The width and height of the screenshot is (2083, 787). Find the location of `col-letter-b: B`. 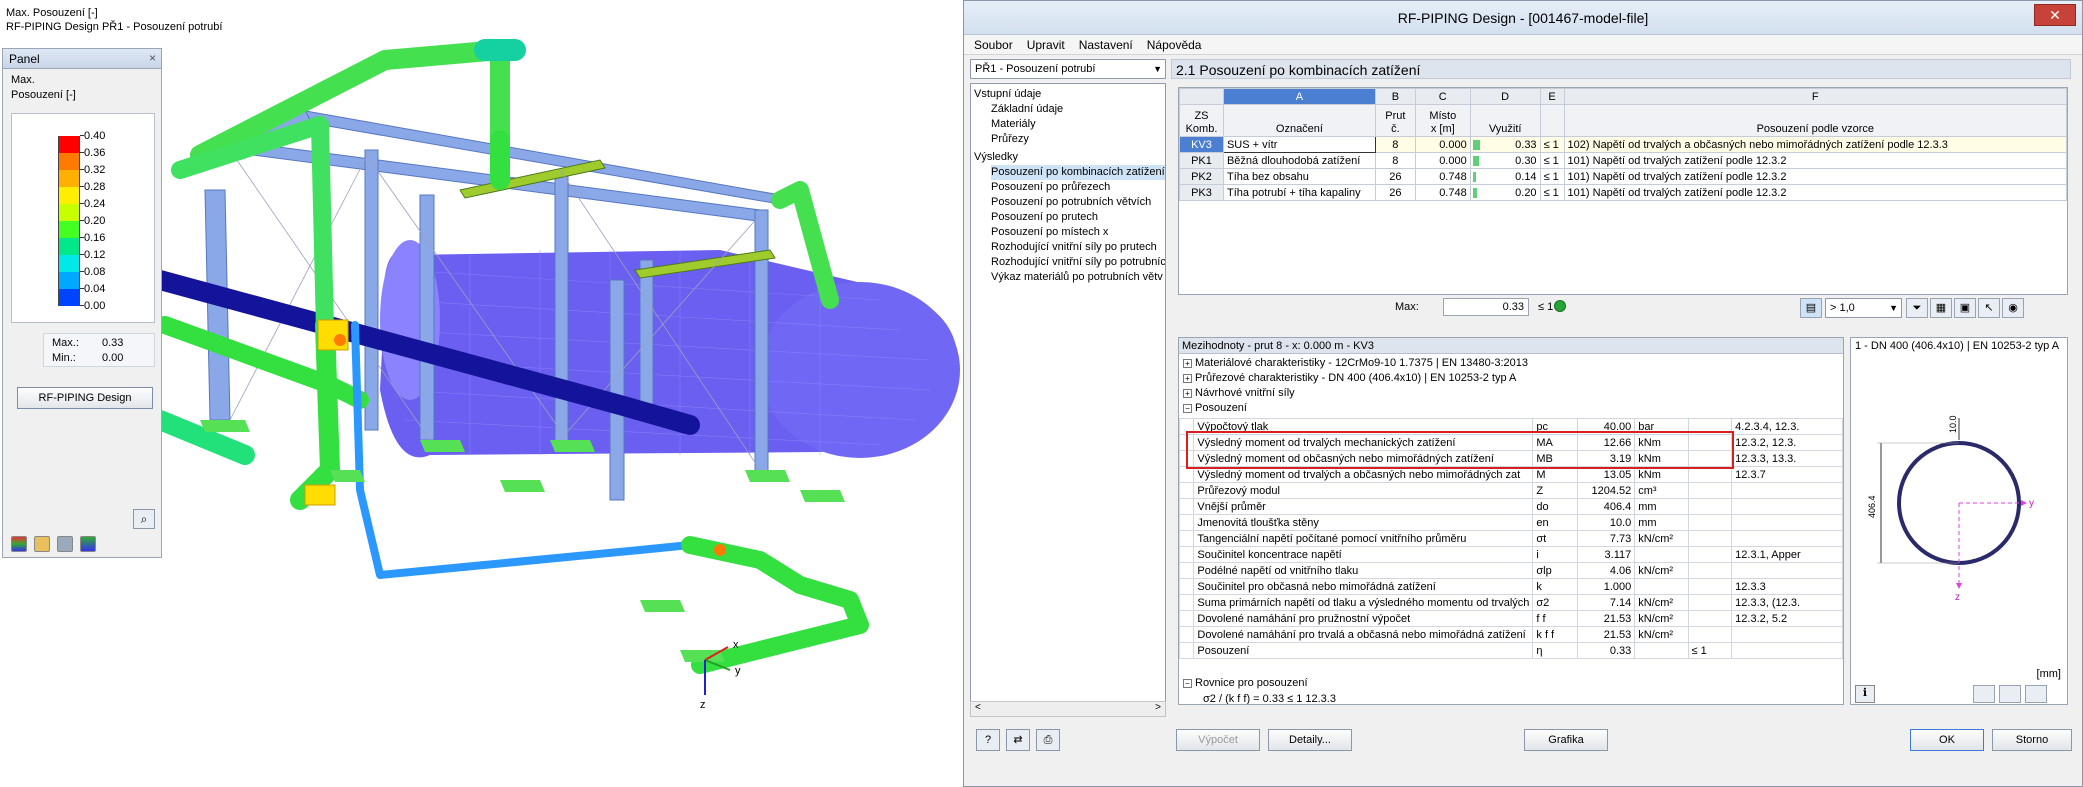

col-letter-b: B is located at coordinates (1395, 96).